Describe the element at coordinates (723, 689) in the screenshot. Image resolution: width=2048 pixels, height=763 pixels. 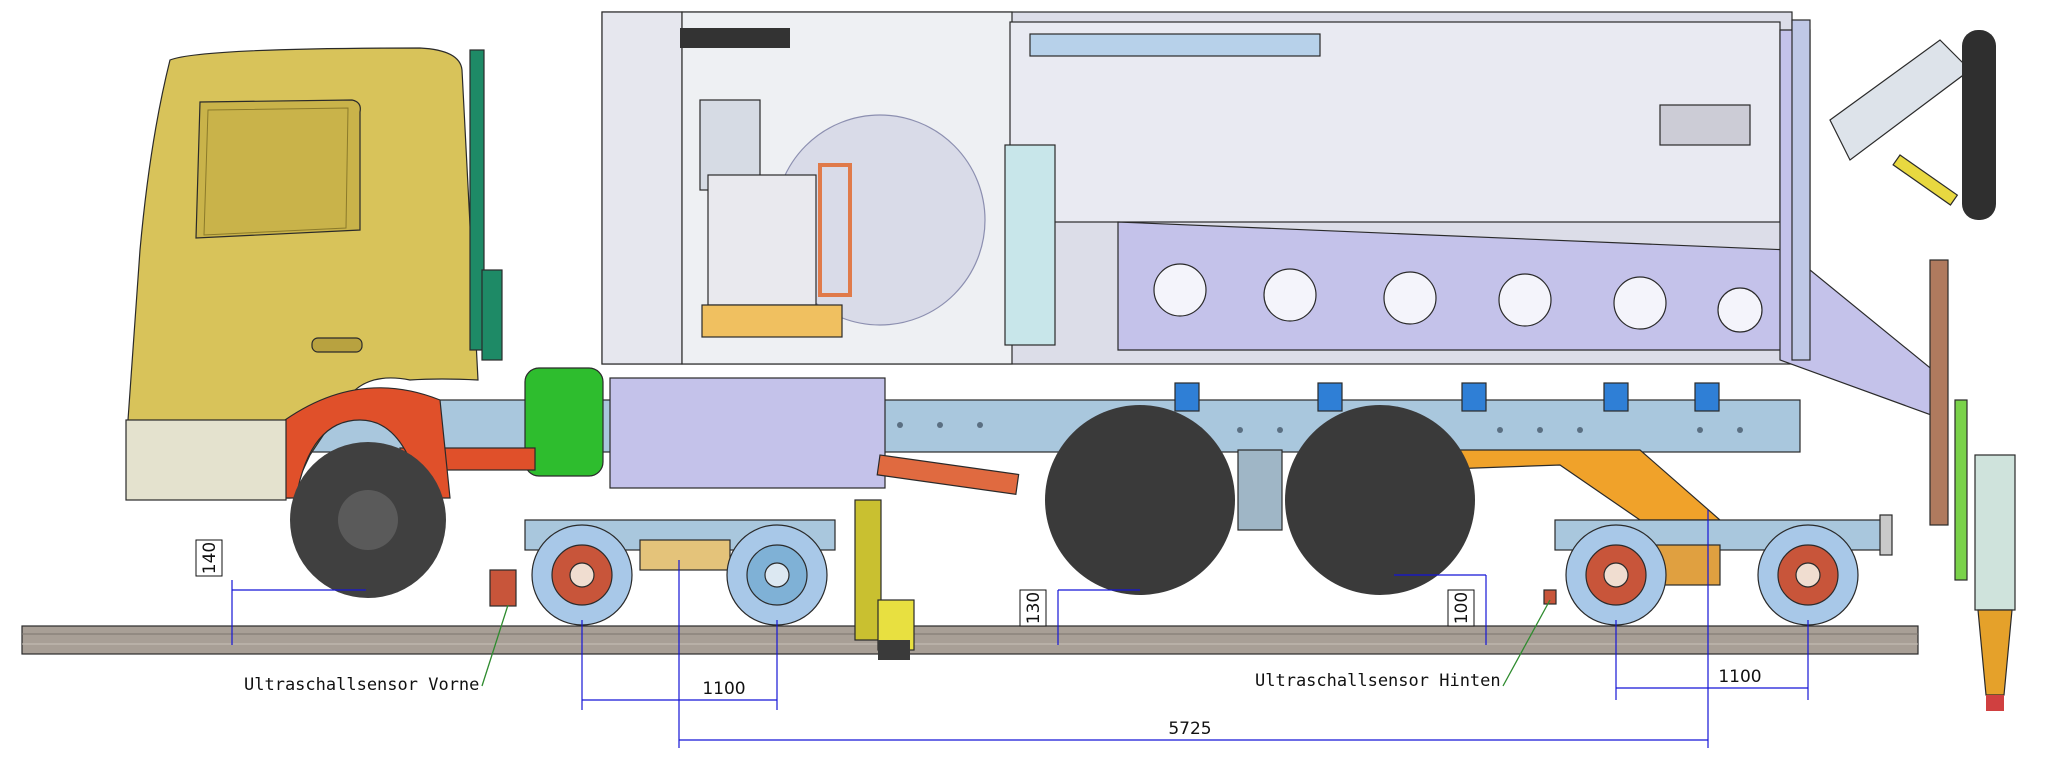
I see `dimension-front-wheelbase: 1100` at that location.